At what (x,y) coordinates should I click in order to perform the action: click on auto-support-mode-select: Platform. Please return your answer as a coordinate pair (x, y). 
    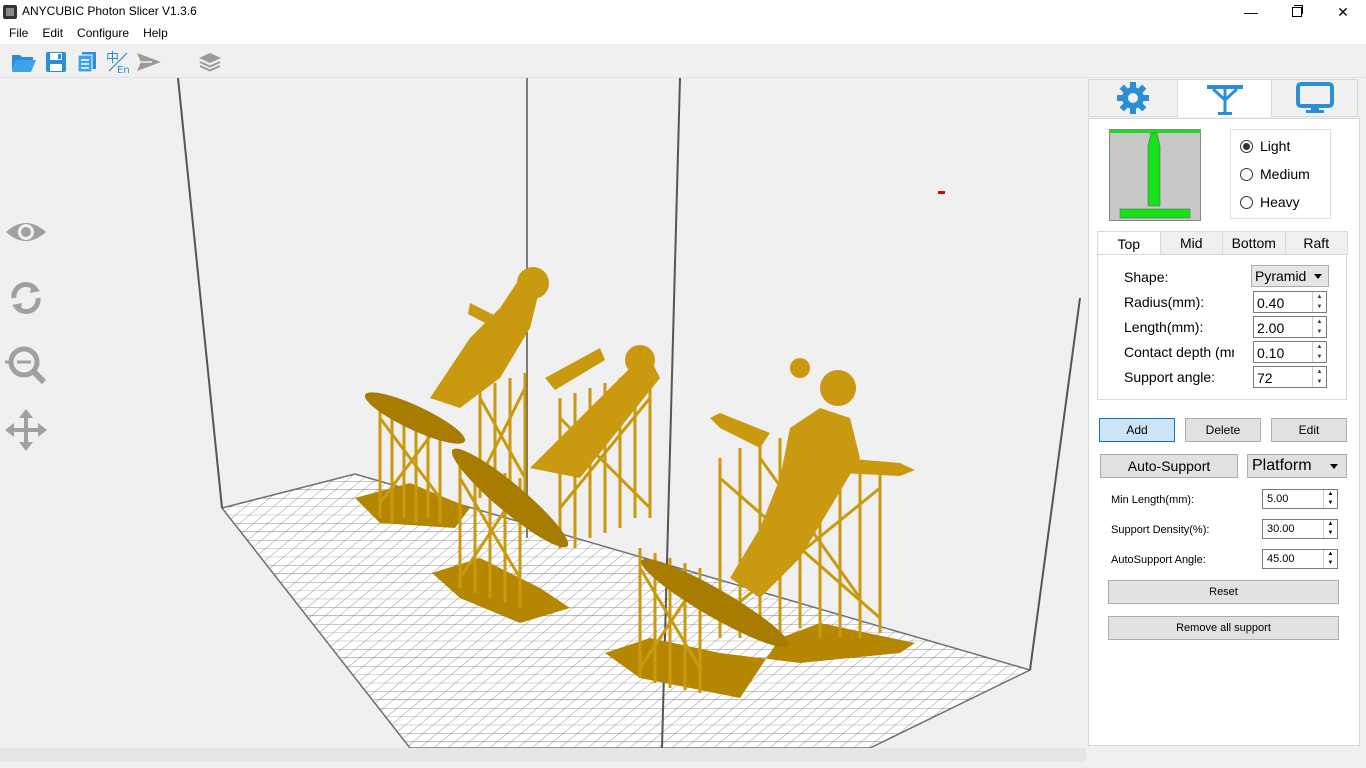
    Looking at the image, I should click on (1297, 466).